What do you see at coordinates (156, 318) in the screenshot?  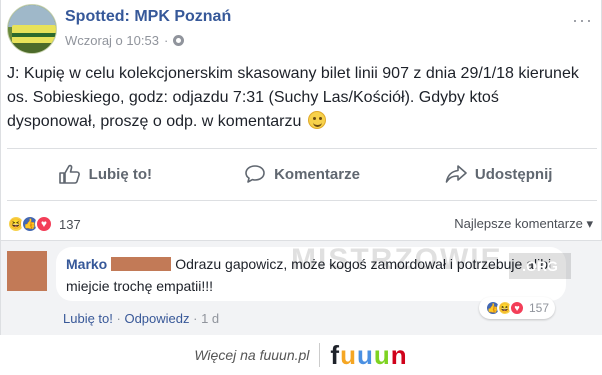 I see `comment-reply-link: Odpowiedz` at bounding box center [156, 318].